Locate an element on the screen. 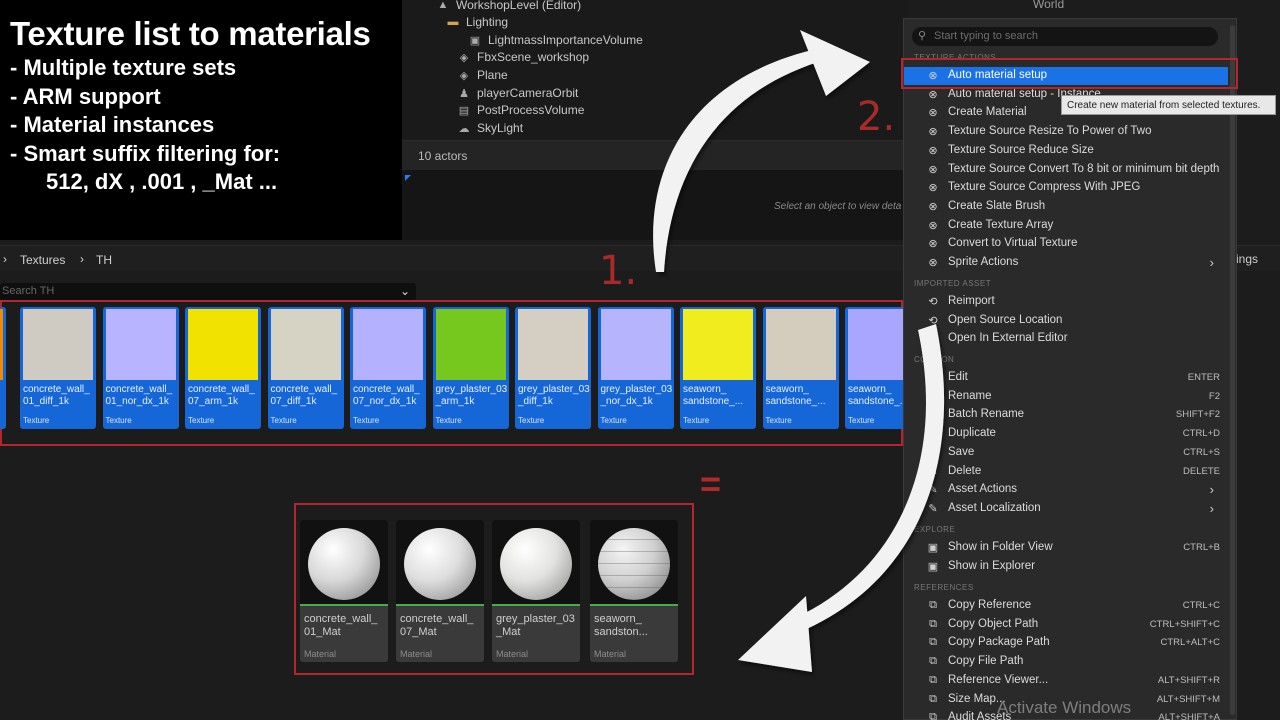  menu-item-create-texture-array: ⊗ Create Texture Array is located at coordinates (1066, 226).